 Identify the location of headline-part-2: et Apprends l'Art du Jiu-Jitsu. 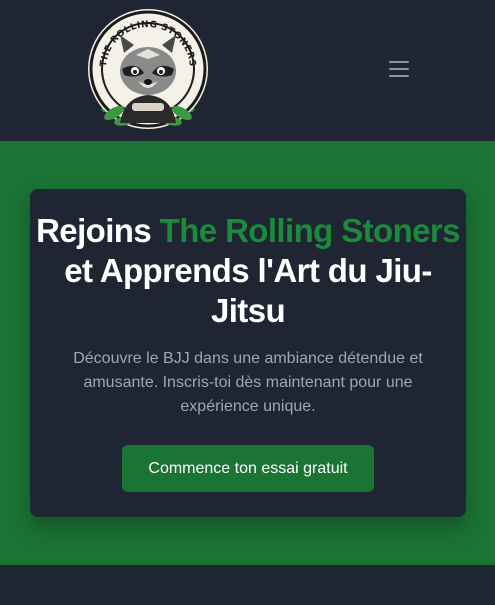
(248, 290).